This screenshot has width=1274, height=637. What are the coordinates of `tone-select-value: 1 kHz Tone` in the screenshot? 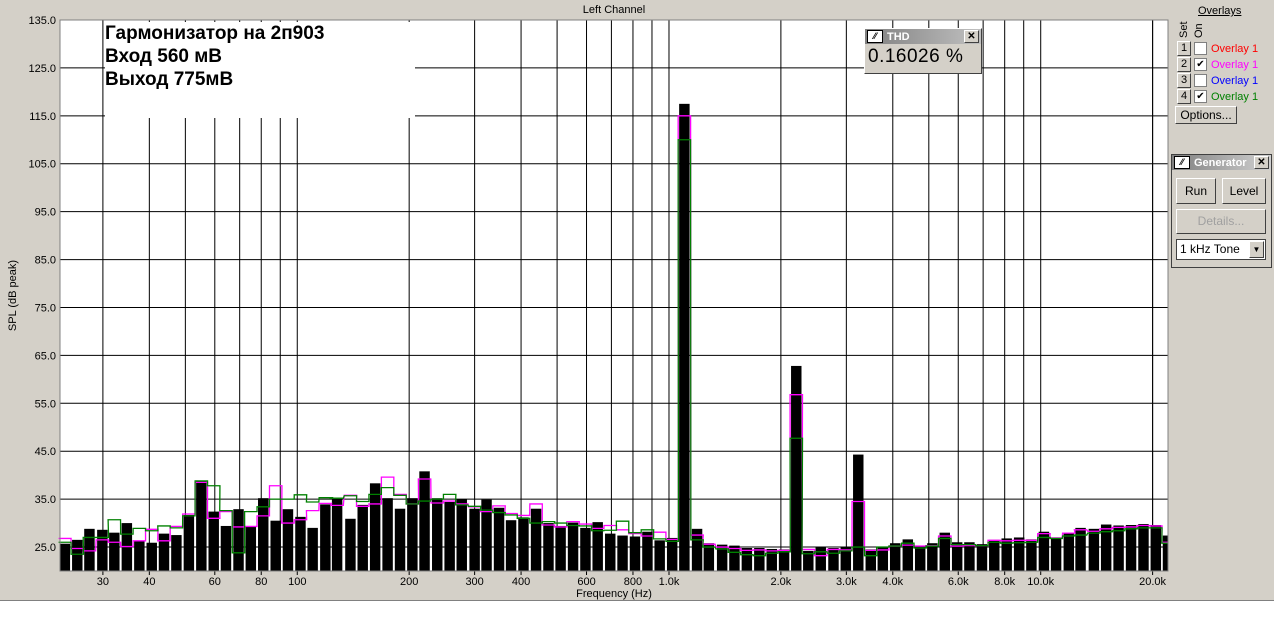 It's located at (1210, 249).